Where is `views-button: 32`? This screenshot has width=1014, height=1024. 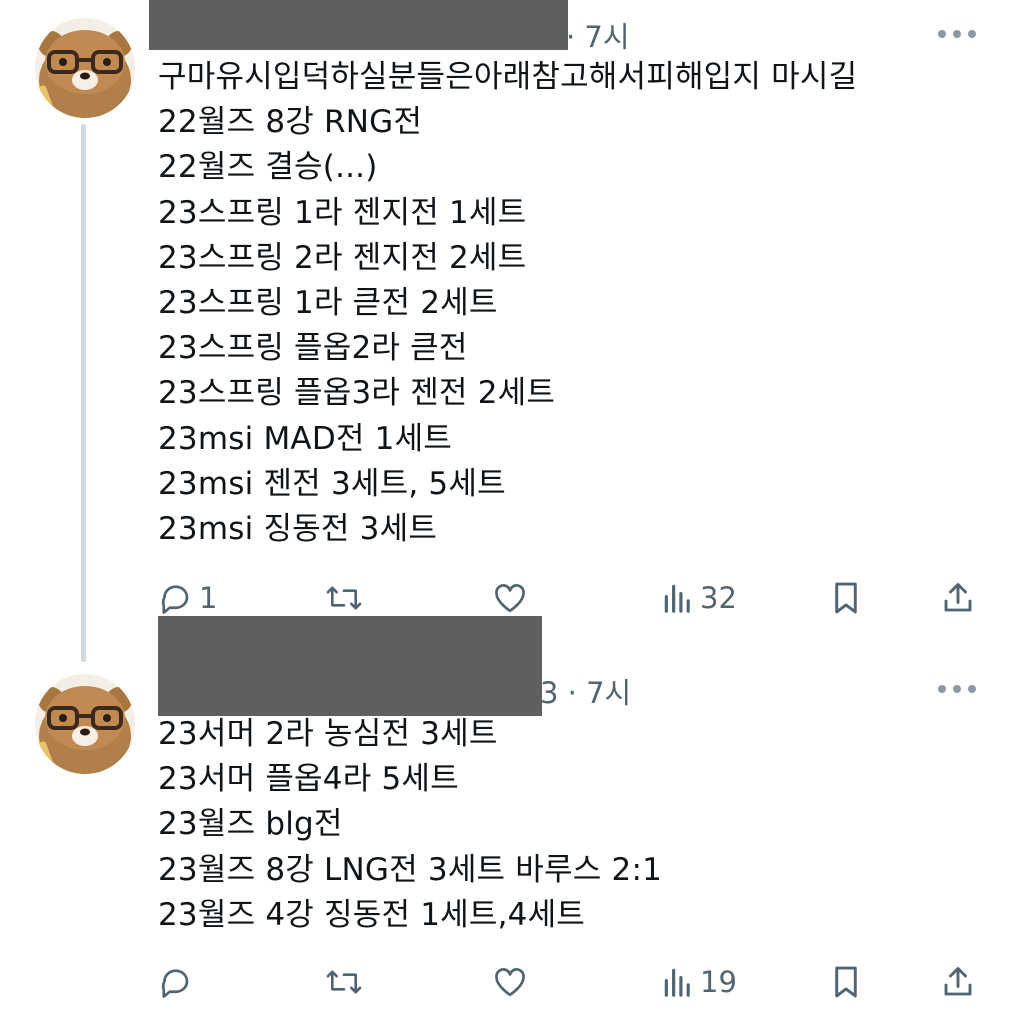
views-button: 32 is located at coordinates (699, 598).